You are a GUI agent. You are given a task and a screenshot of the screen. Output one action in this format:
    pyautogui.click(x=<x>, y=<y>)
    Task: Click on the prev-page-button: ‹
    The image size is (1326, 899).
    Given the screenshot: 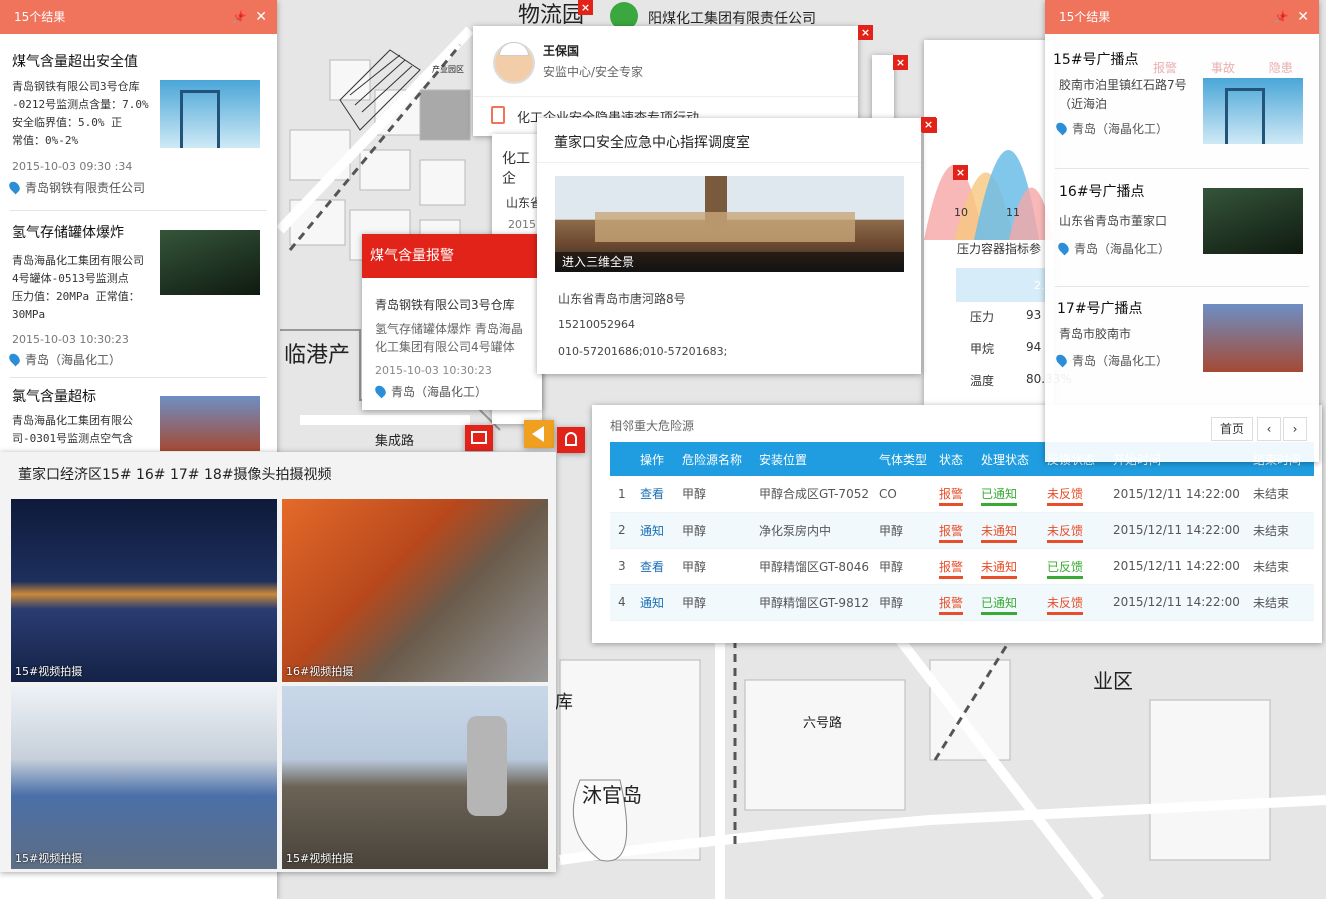 What is the action you would take?
    pyautogui.click(x=1269, y=429)
    